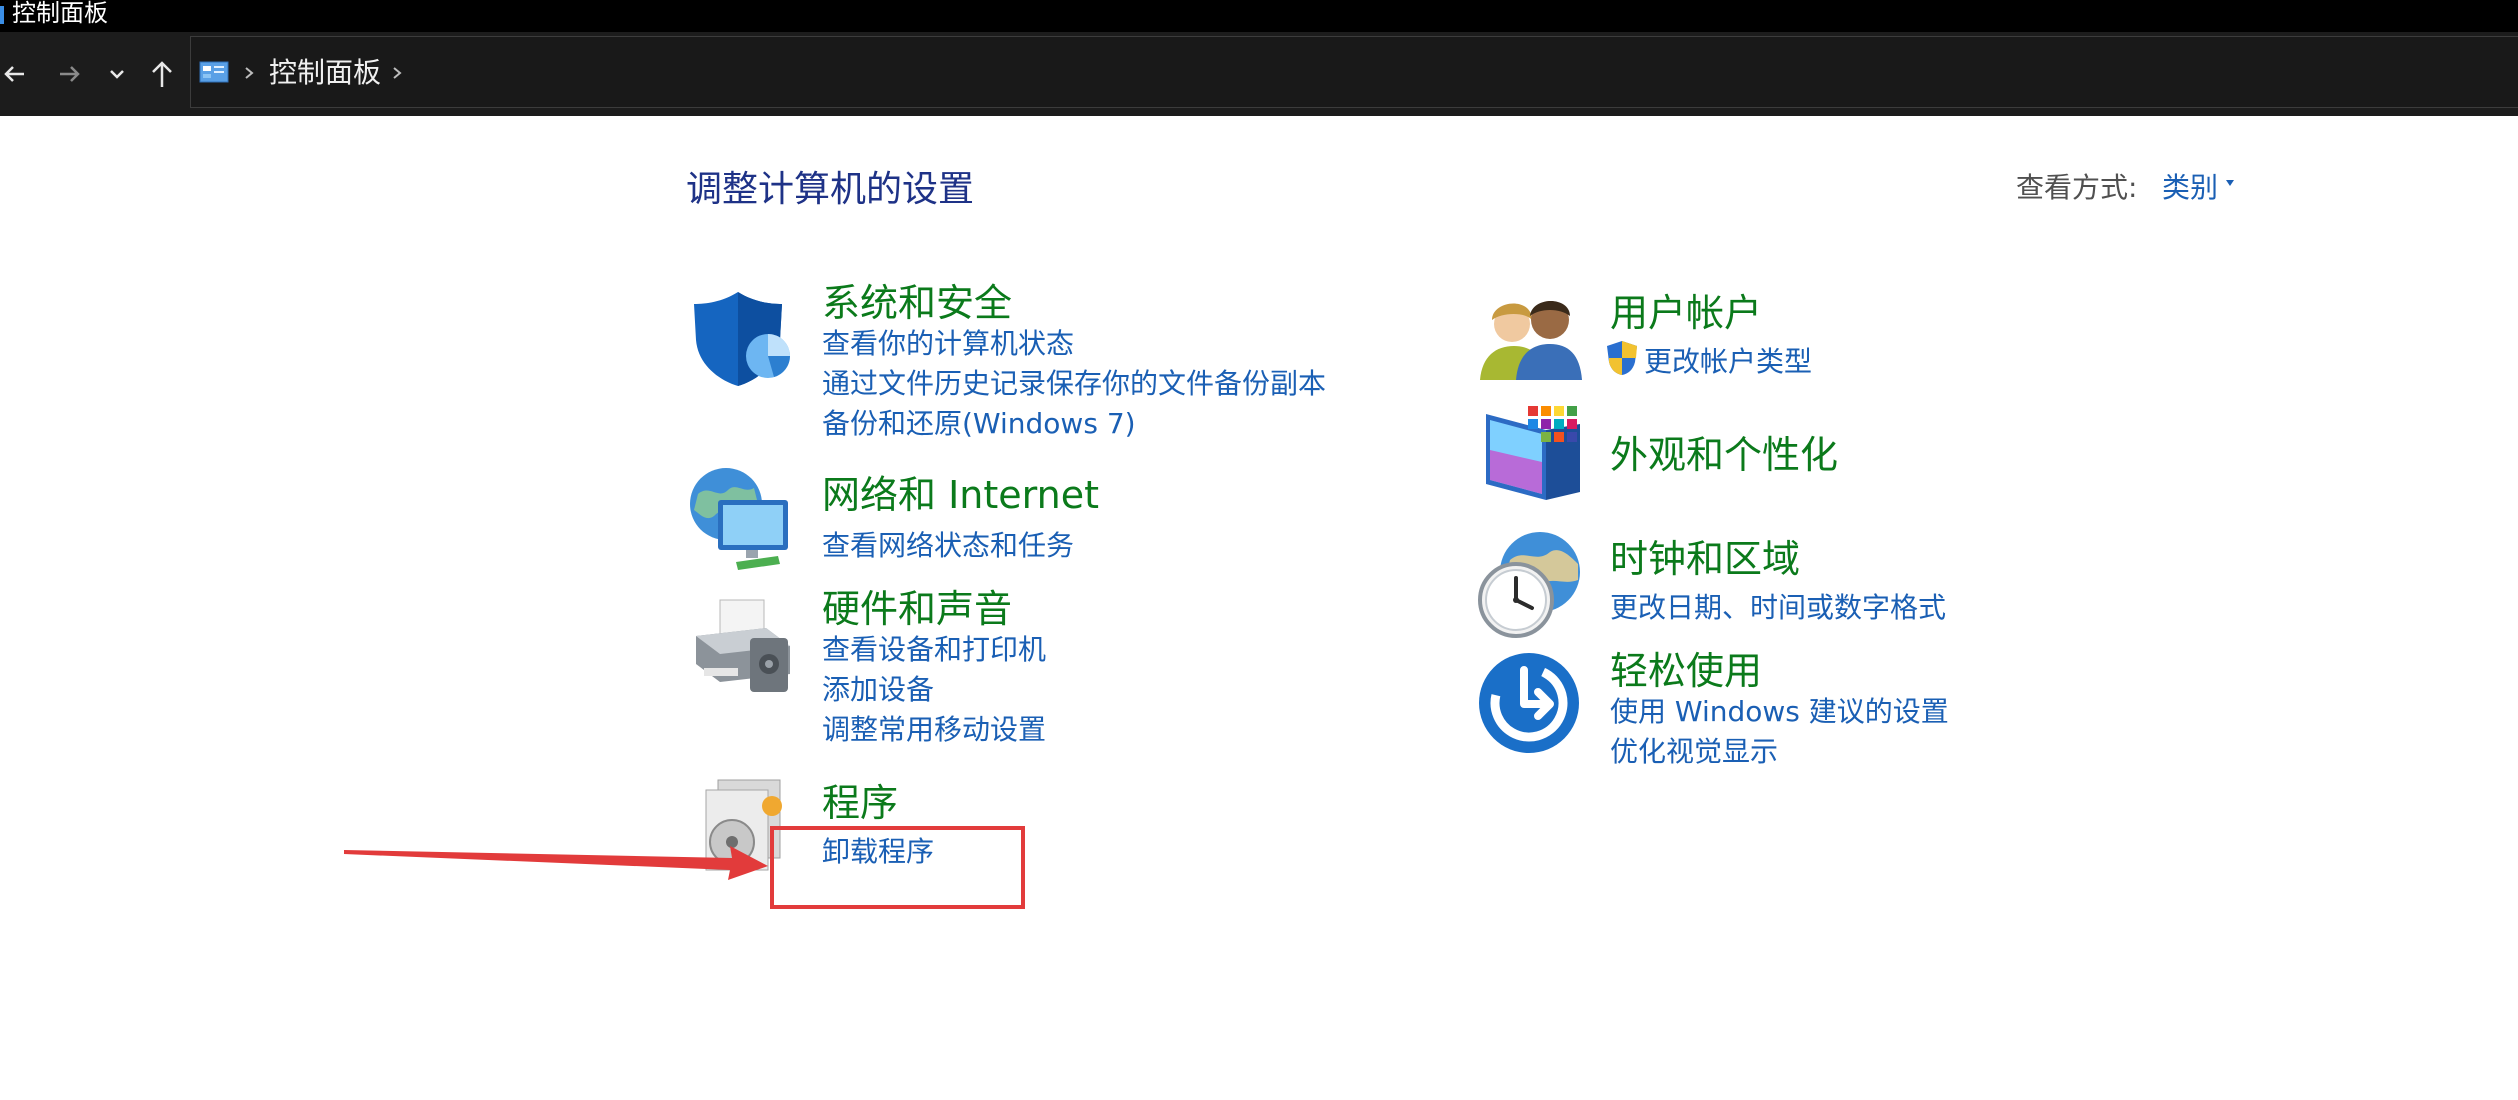 This screenshot has height=1100, width=2518. Describe the element at coordinates (60, 13) in the screenshot. I see `window-title: 控制面板` at that location.